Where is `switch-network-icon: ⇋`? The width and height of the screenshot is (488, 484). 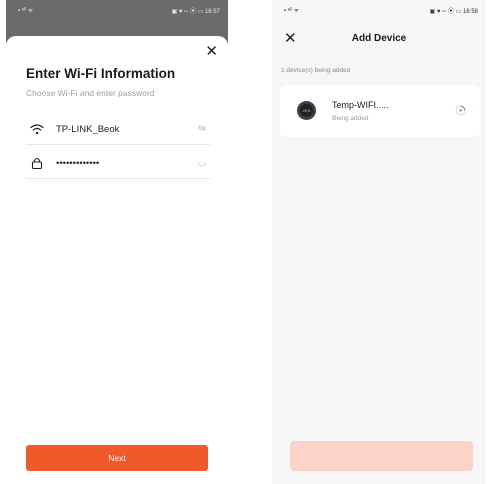
switch-network-icon: ⇋ is located at coordinates (202, 129).